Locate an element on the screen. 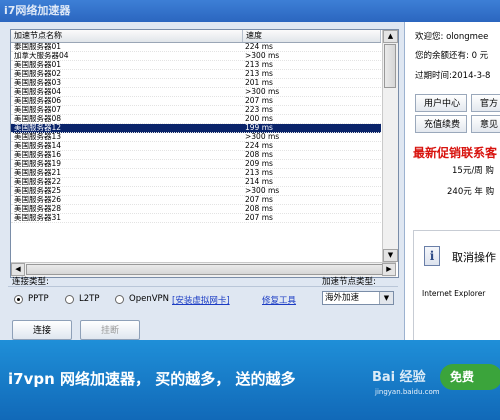  radio-openvpn is located at coordinates (119, 299).